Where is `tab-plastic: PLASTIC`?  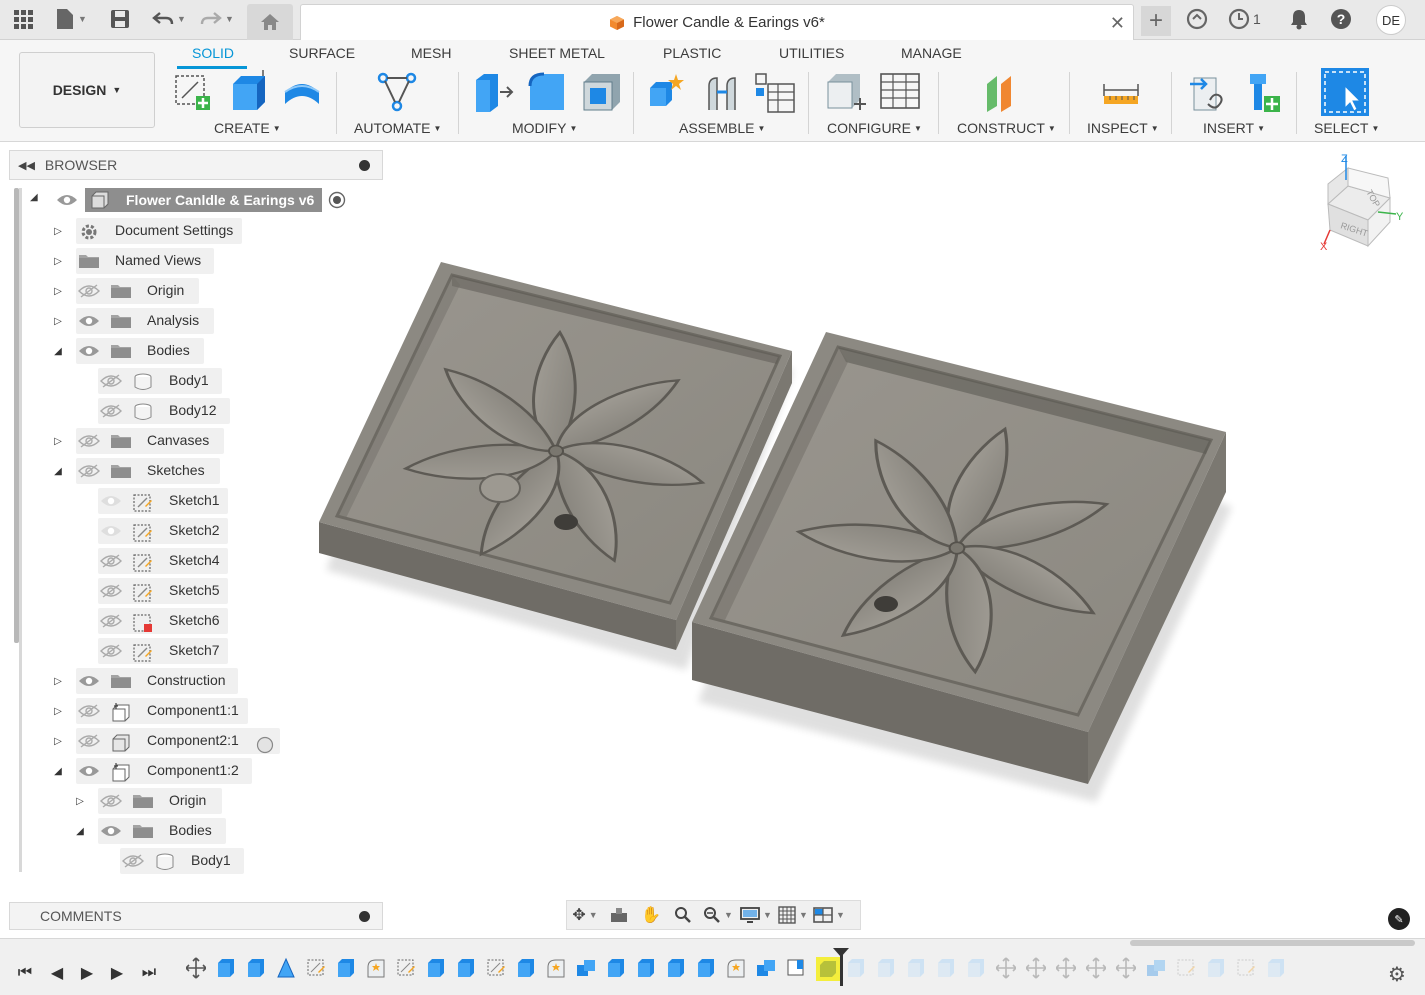 tab-plastic: PLASTIC is located at coordinates (692, 53).